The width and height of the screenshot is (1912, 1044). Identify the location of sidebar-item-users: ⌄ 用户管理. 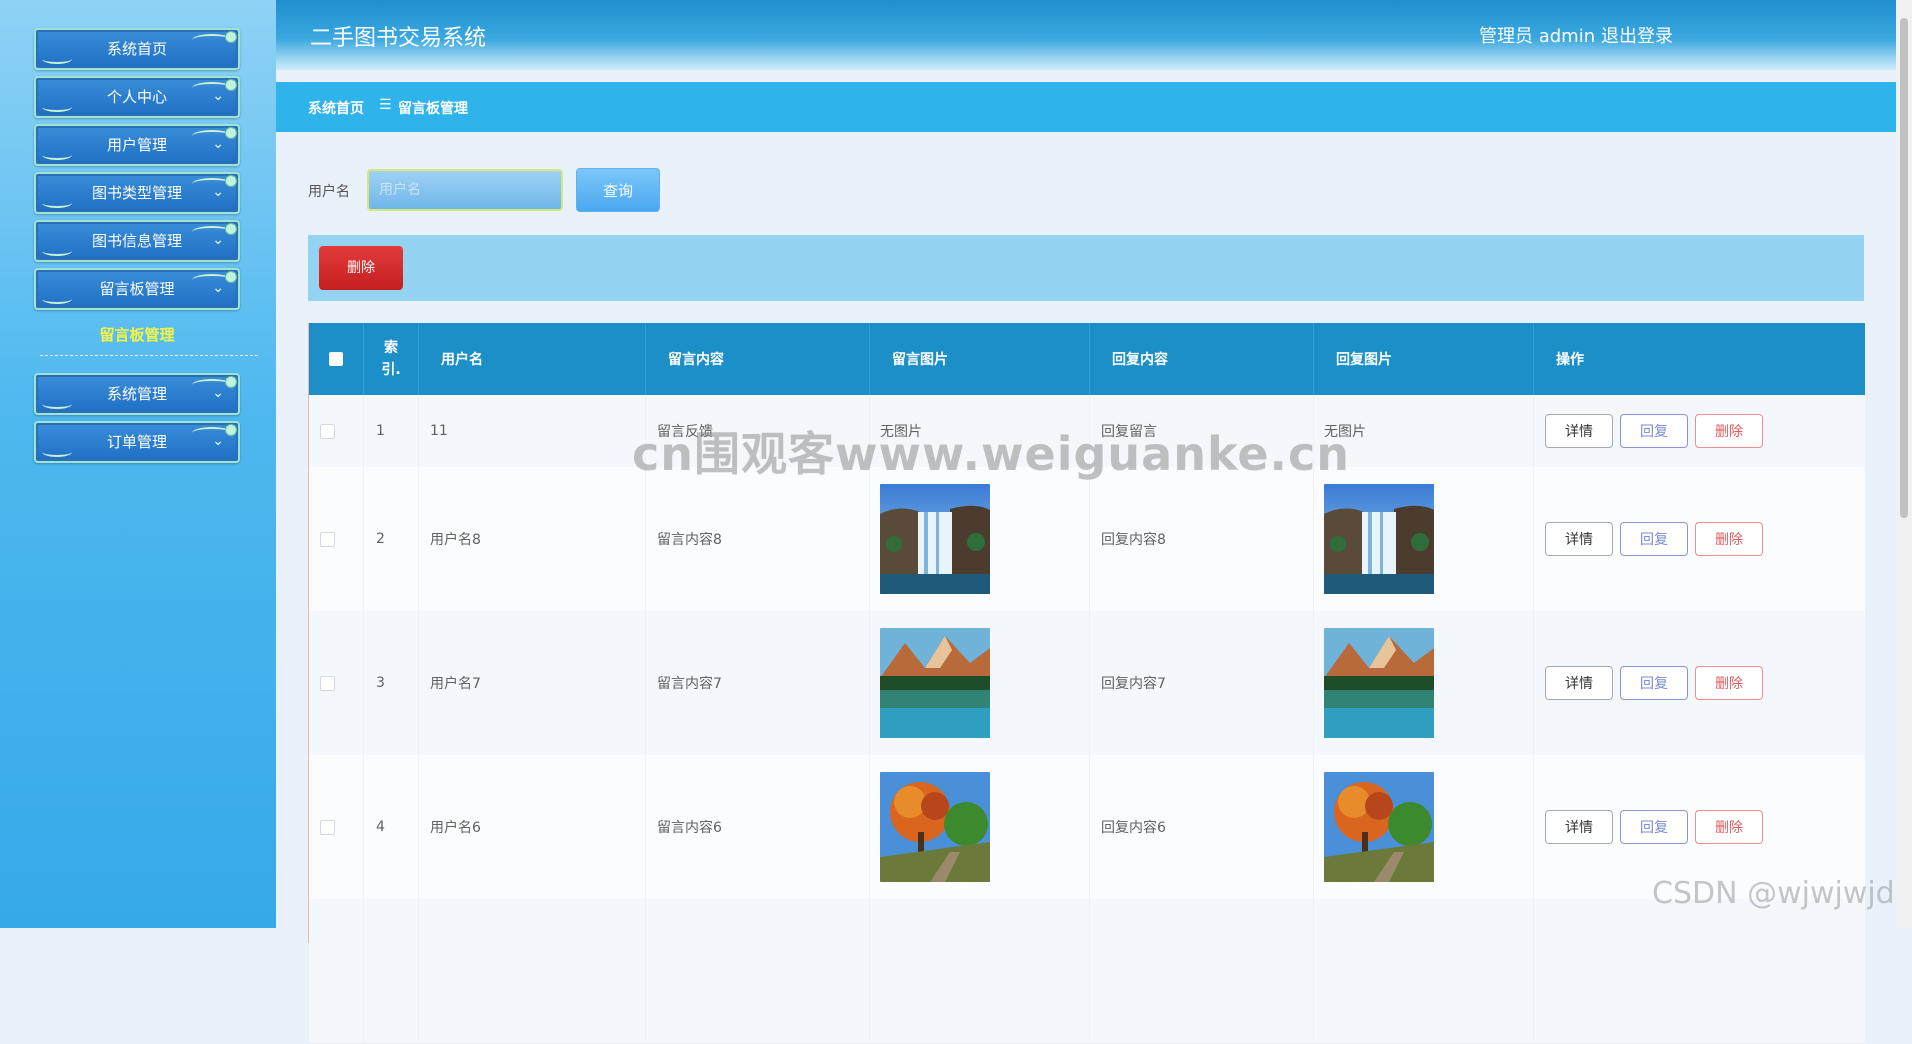
(137, 145).